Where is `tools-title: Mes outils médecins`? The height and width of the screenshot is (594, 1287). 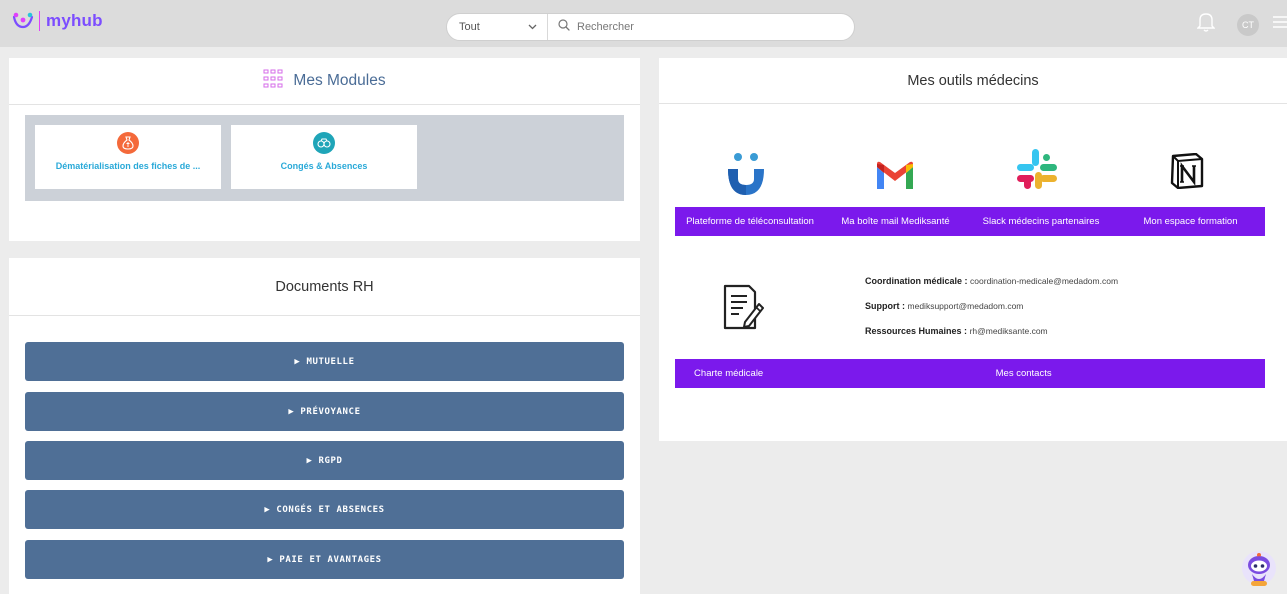
tools-title: Mes outils médecins is located at coordinates (973, 80).